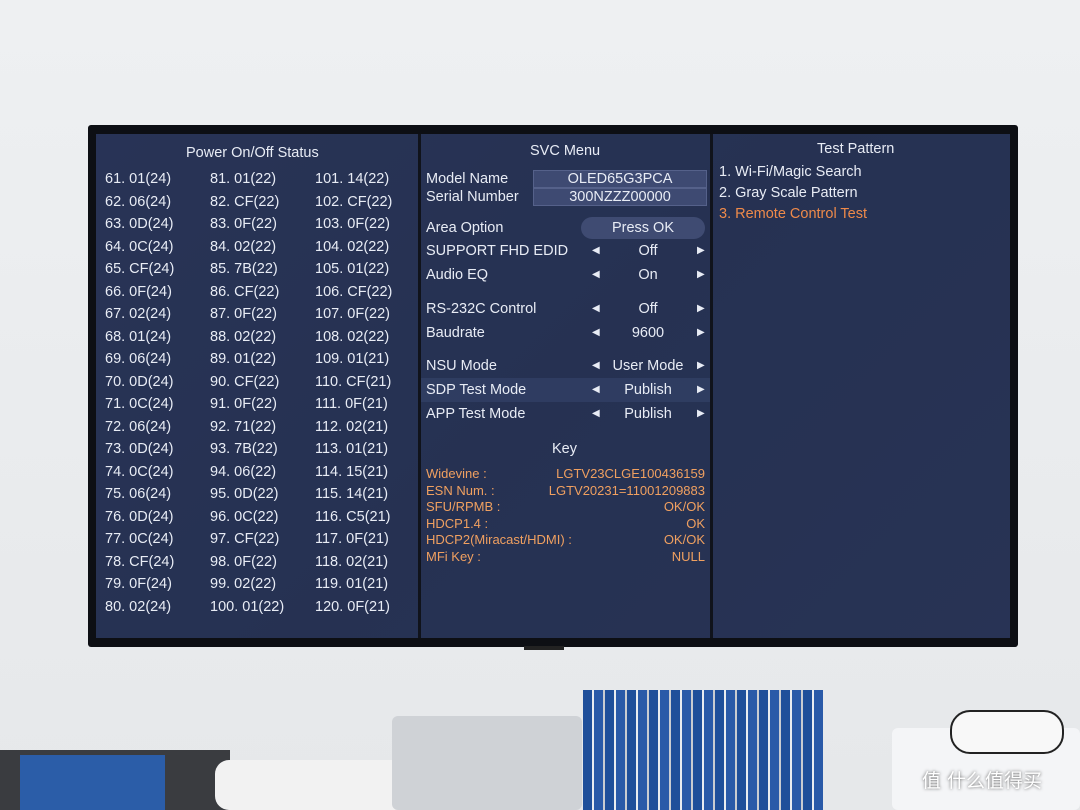 The width and height of the screenshot is (1080, 810). What do you see at coordinates (243, 471) in the screenshot?
I see `power-status-entry: 94. 06(22)` at bounding box center [243, 471].